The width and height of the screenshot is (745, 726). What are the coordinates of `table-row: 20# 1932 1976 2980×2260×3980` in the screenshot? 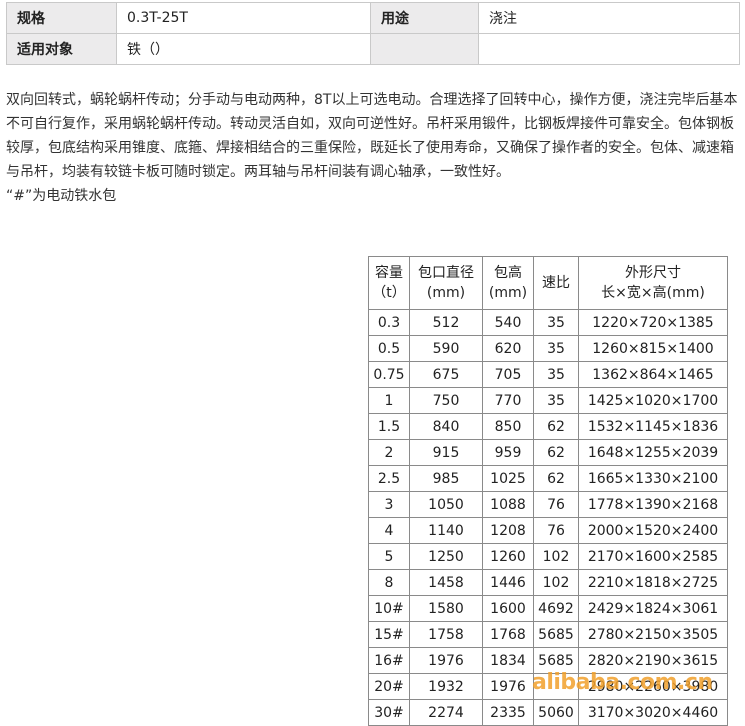 It's located at (548, 686).